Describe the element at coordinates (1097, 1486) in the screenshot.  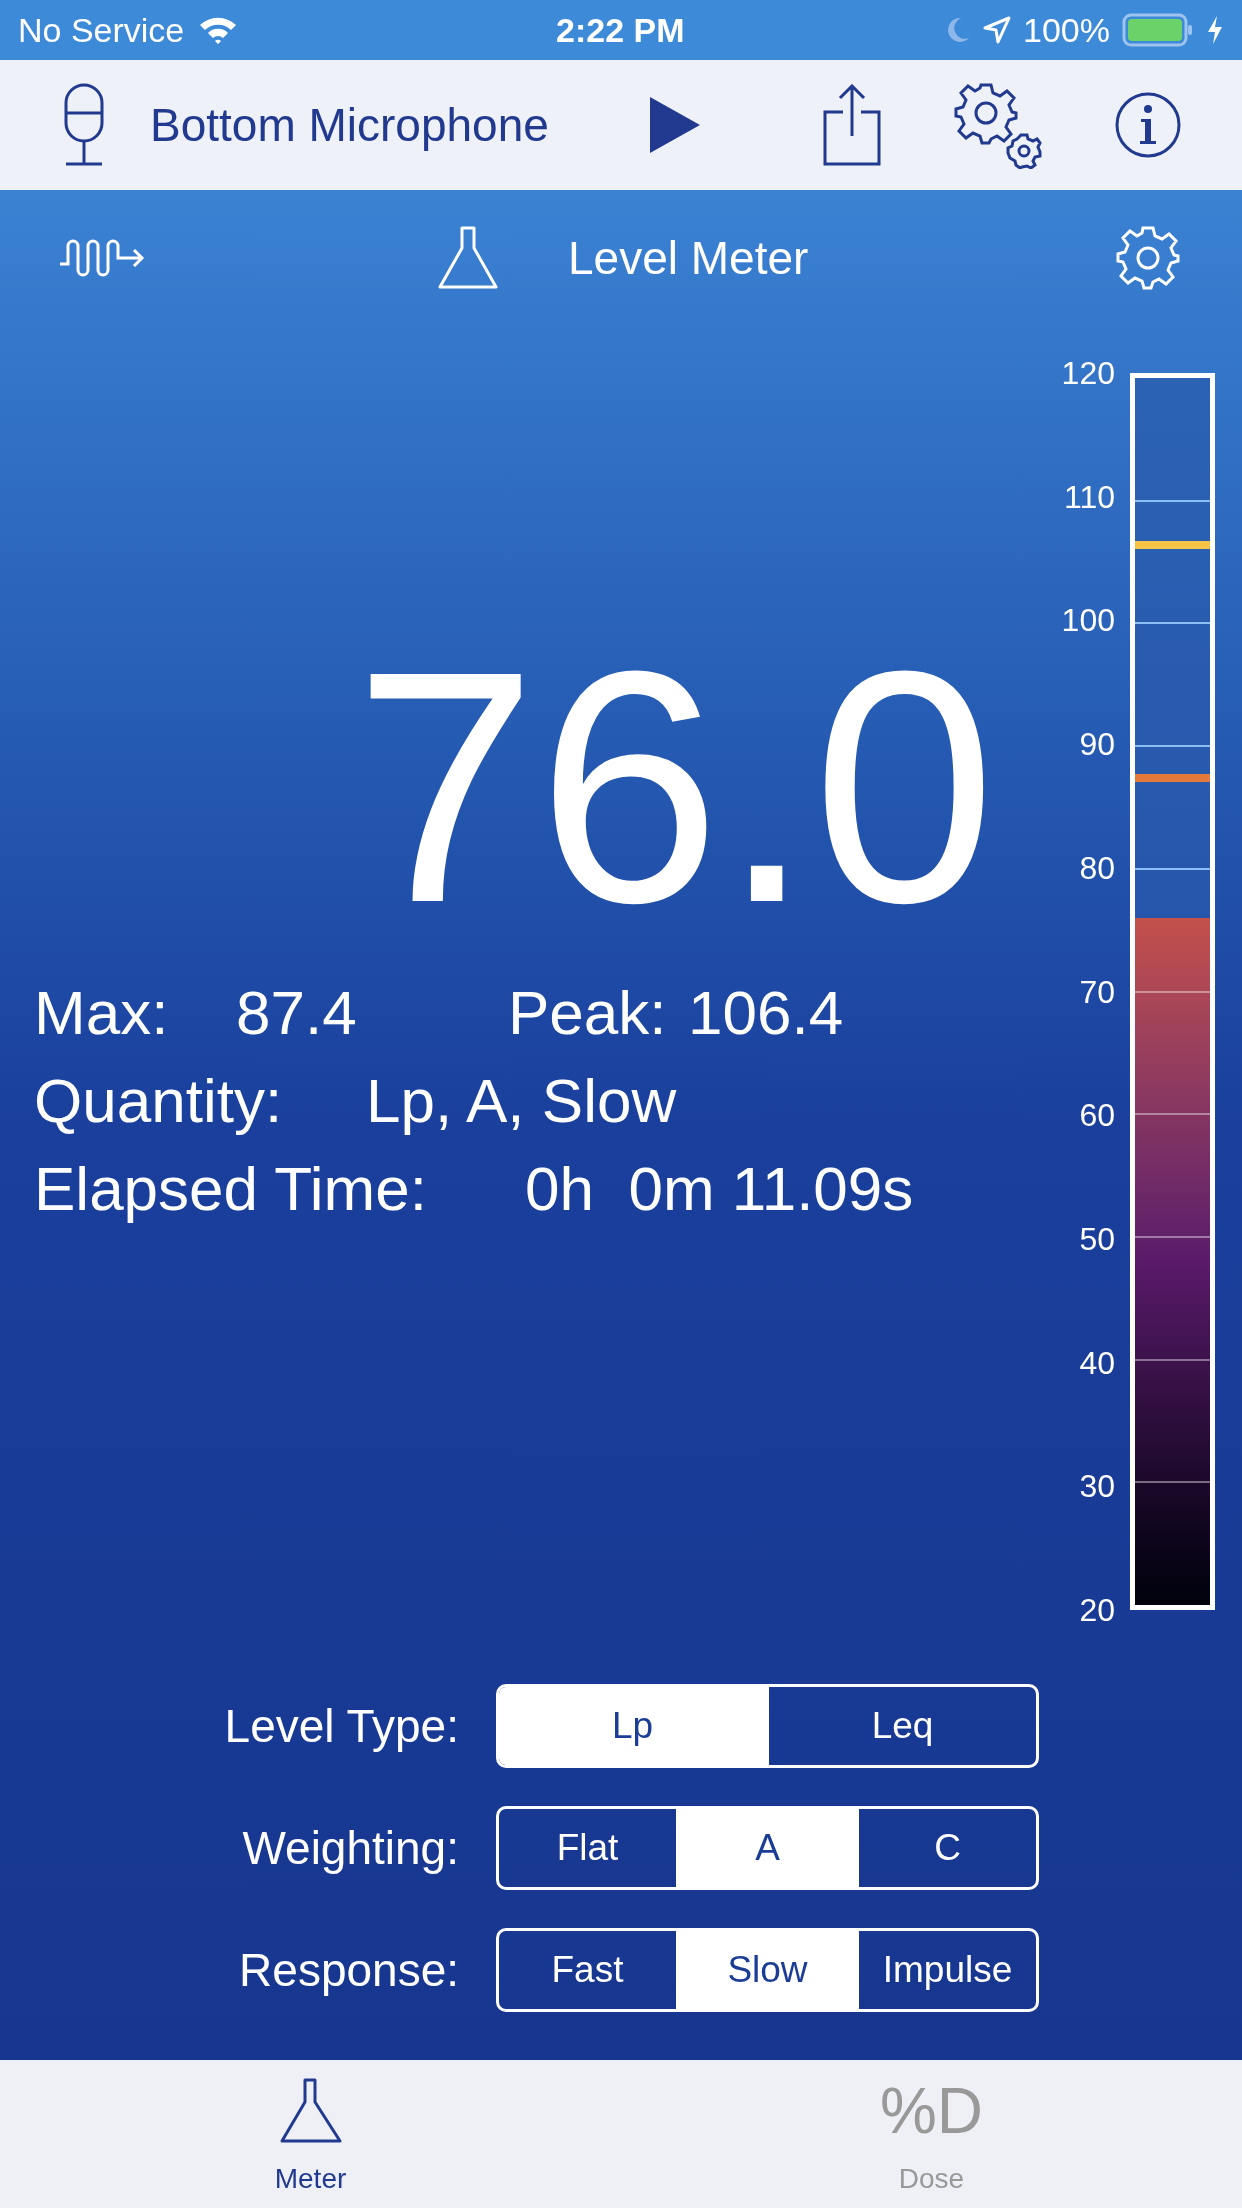
I see `scale-label: 30` at that location.